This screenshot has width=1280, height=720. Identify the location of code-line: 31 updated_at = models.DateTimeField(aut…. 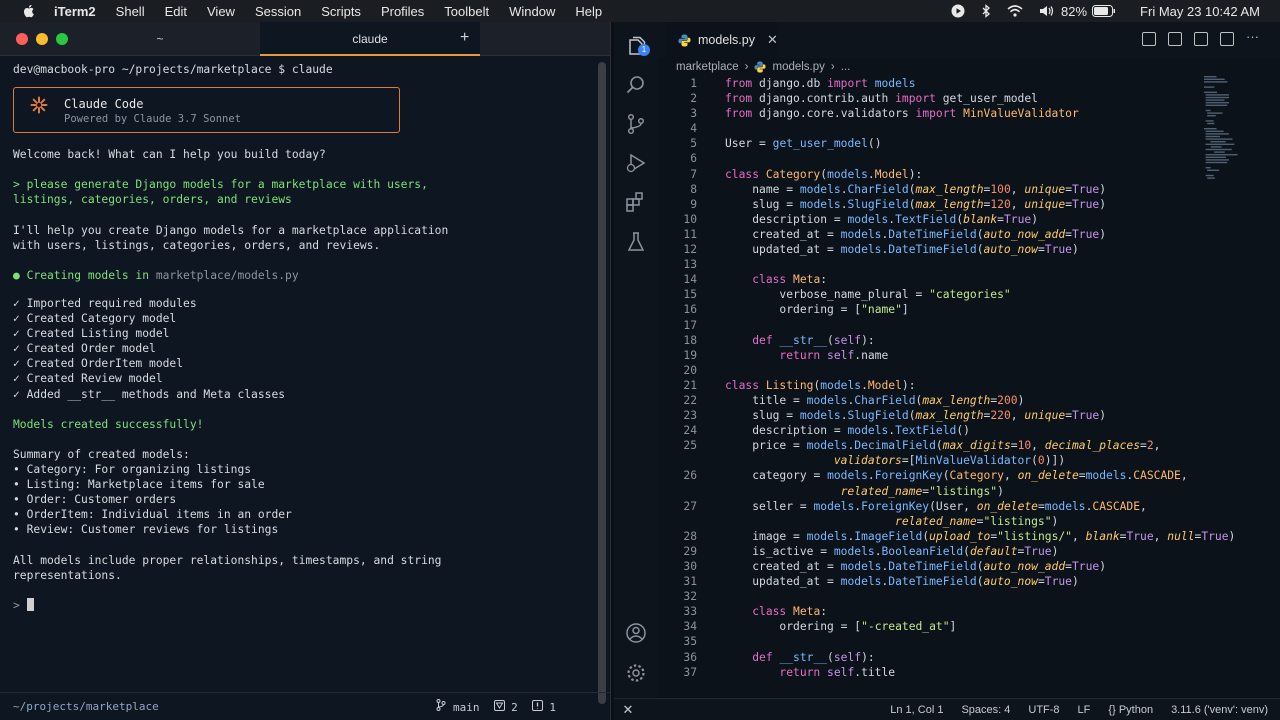
(928, 581).